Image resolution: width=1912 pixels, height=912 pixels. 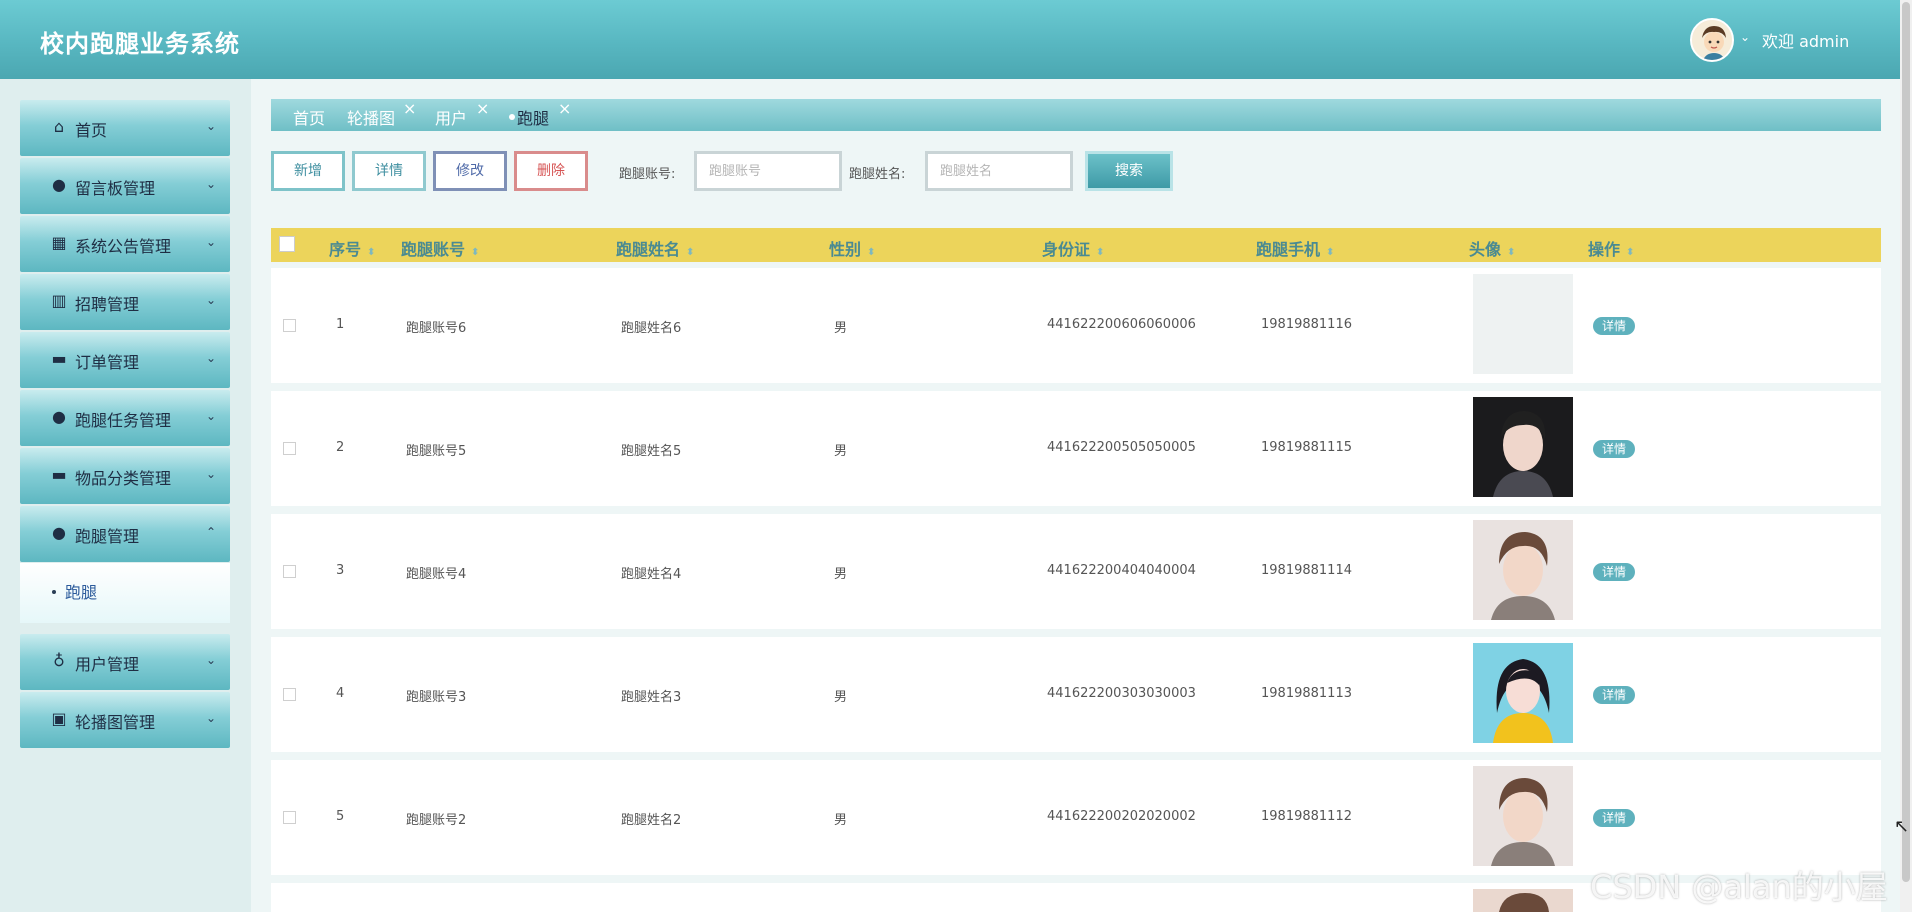 I want to click on delete-button: 删除, so click(x=551, y=171).